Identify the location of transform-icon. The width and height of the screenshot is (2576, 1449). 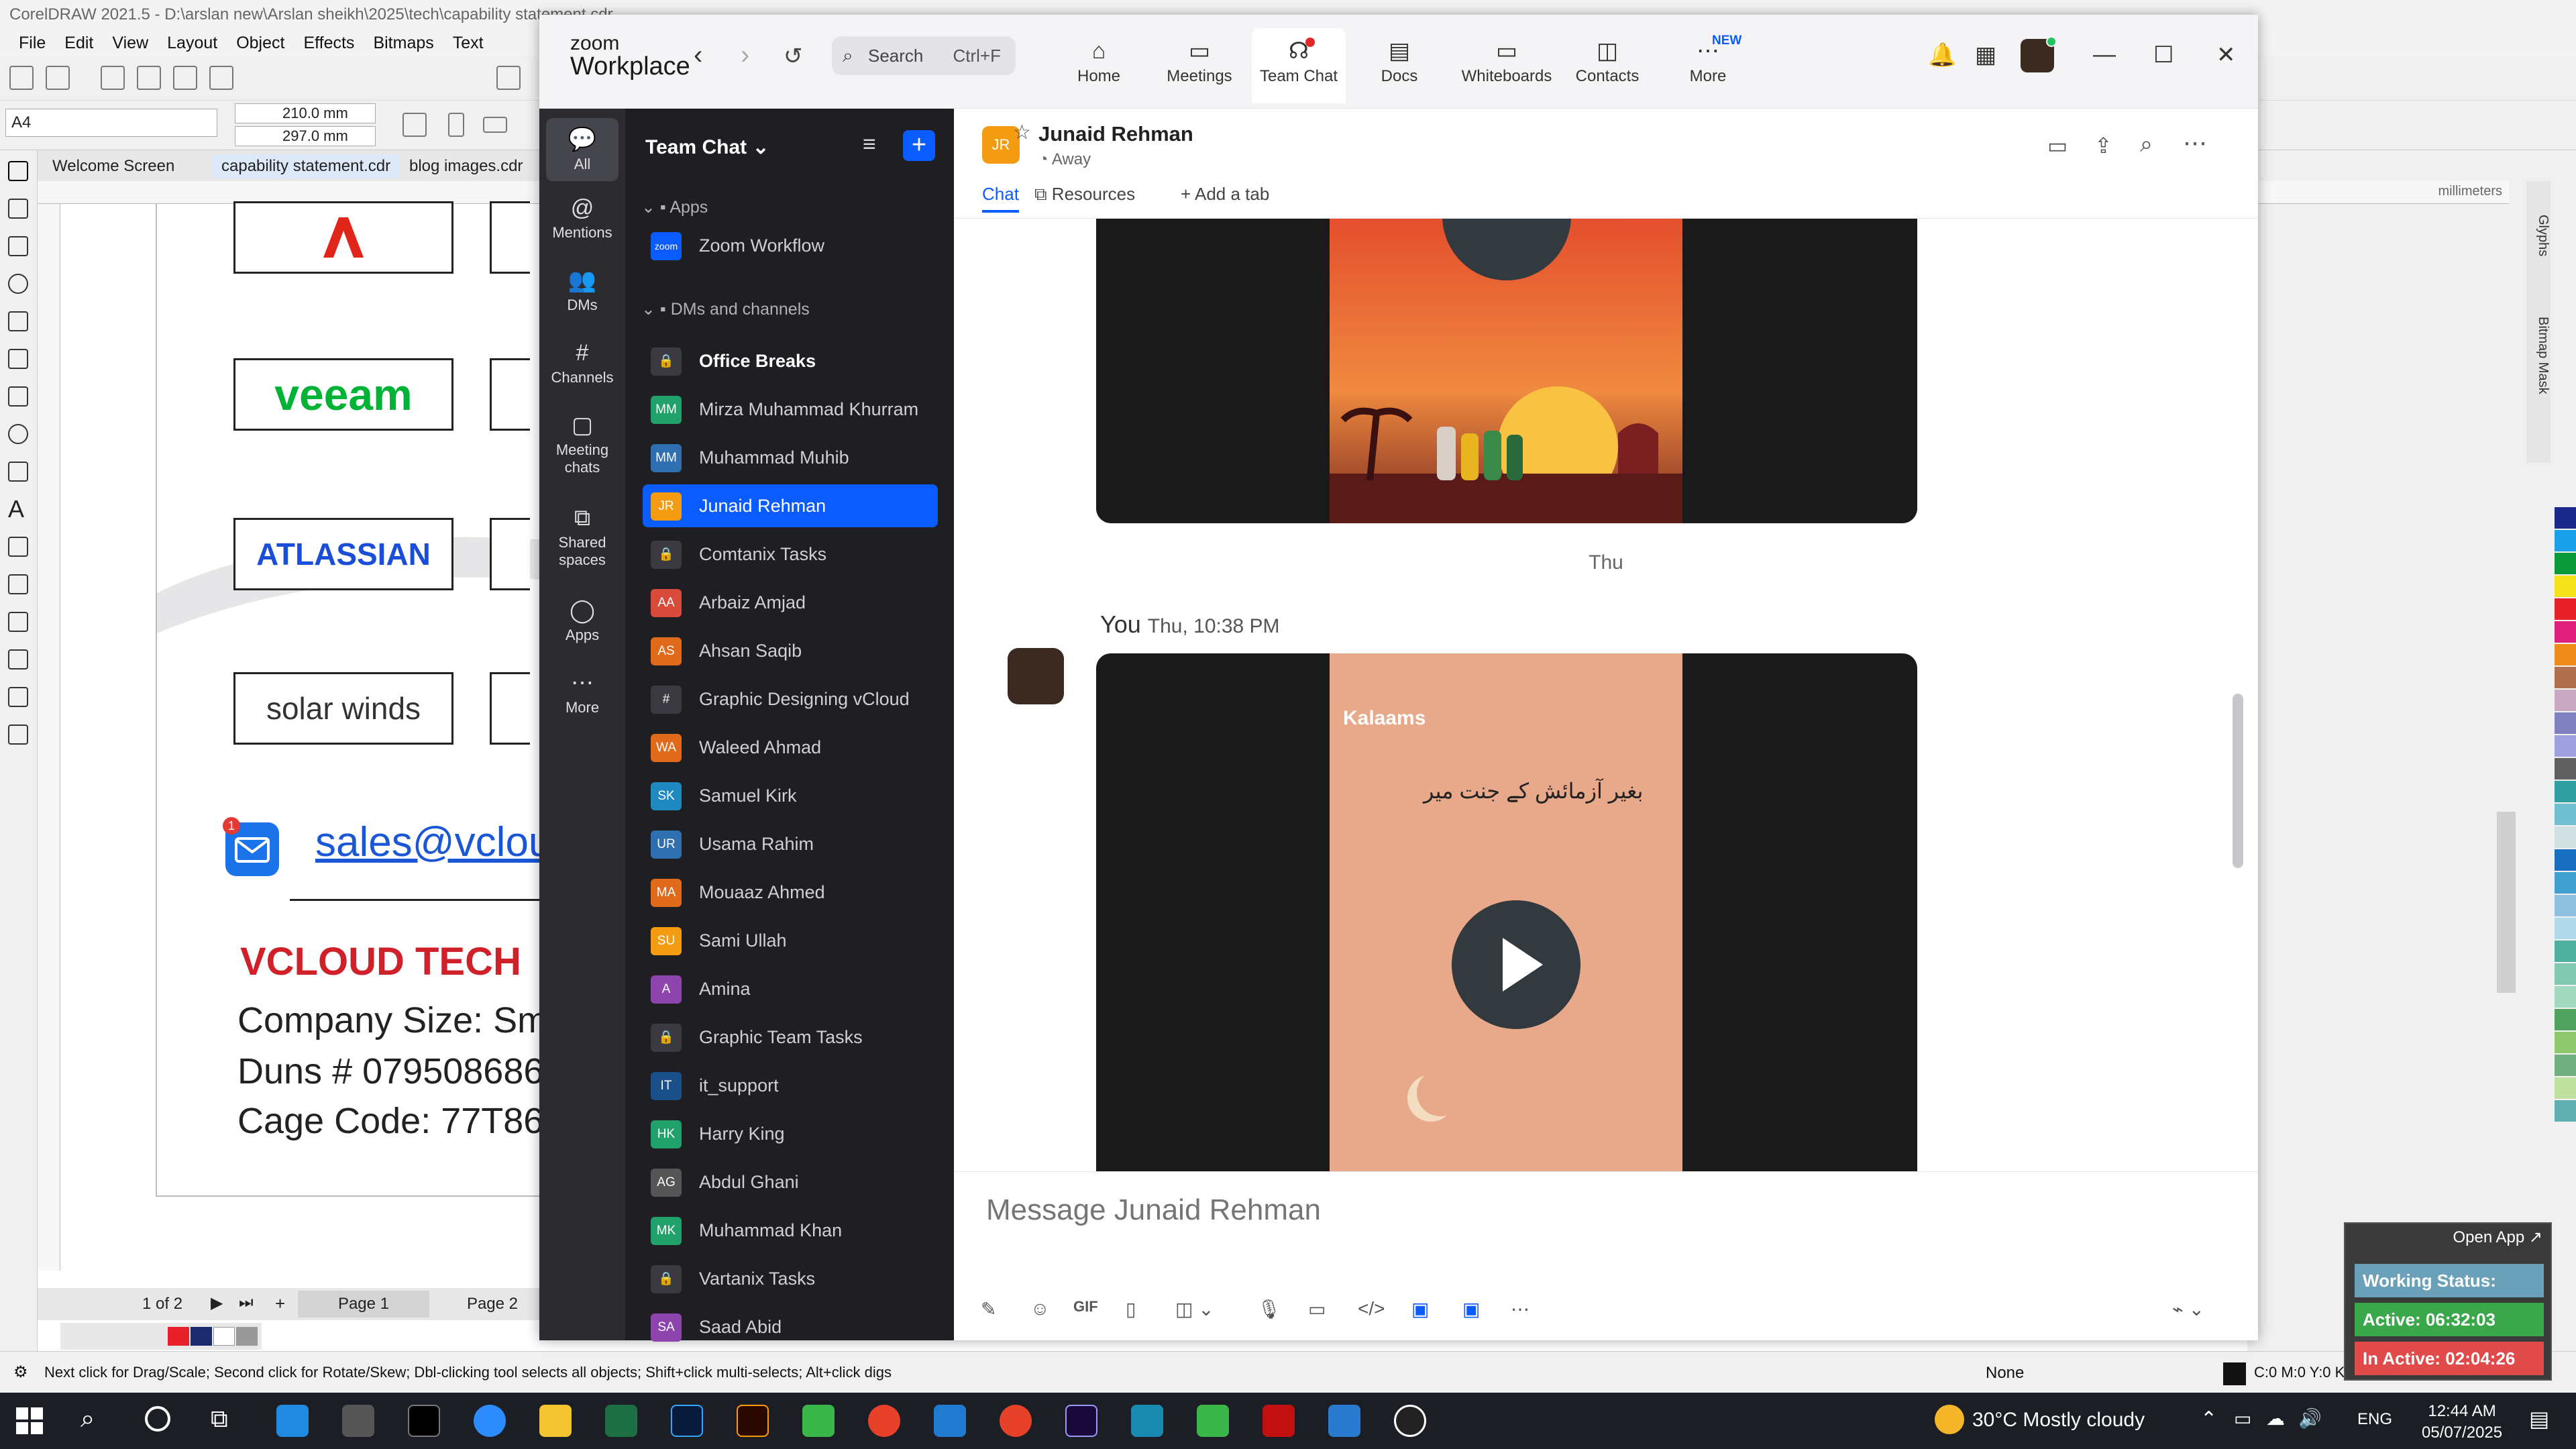
(414, 125).